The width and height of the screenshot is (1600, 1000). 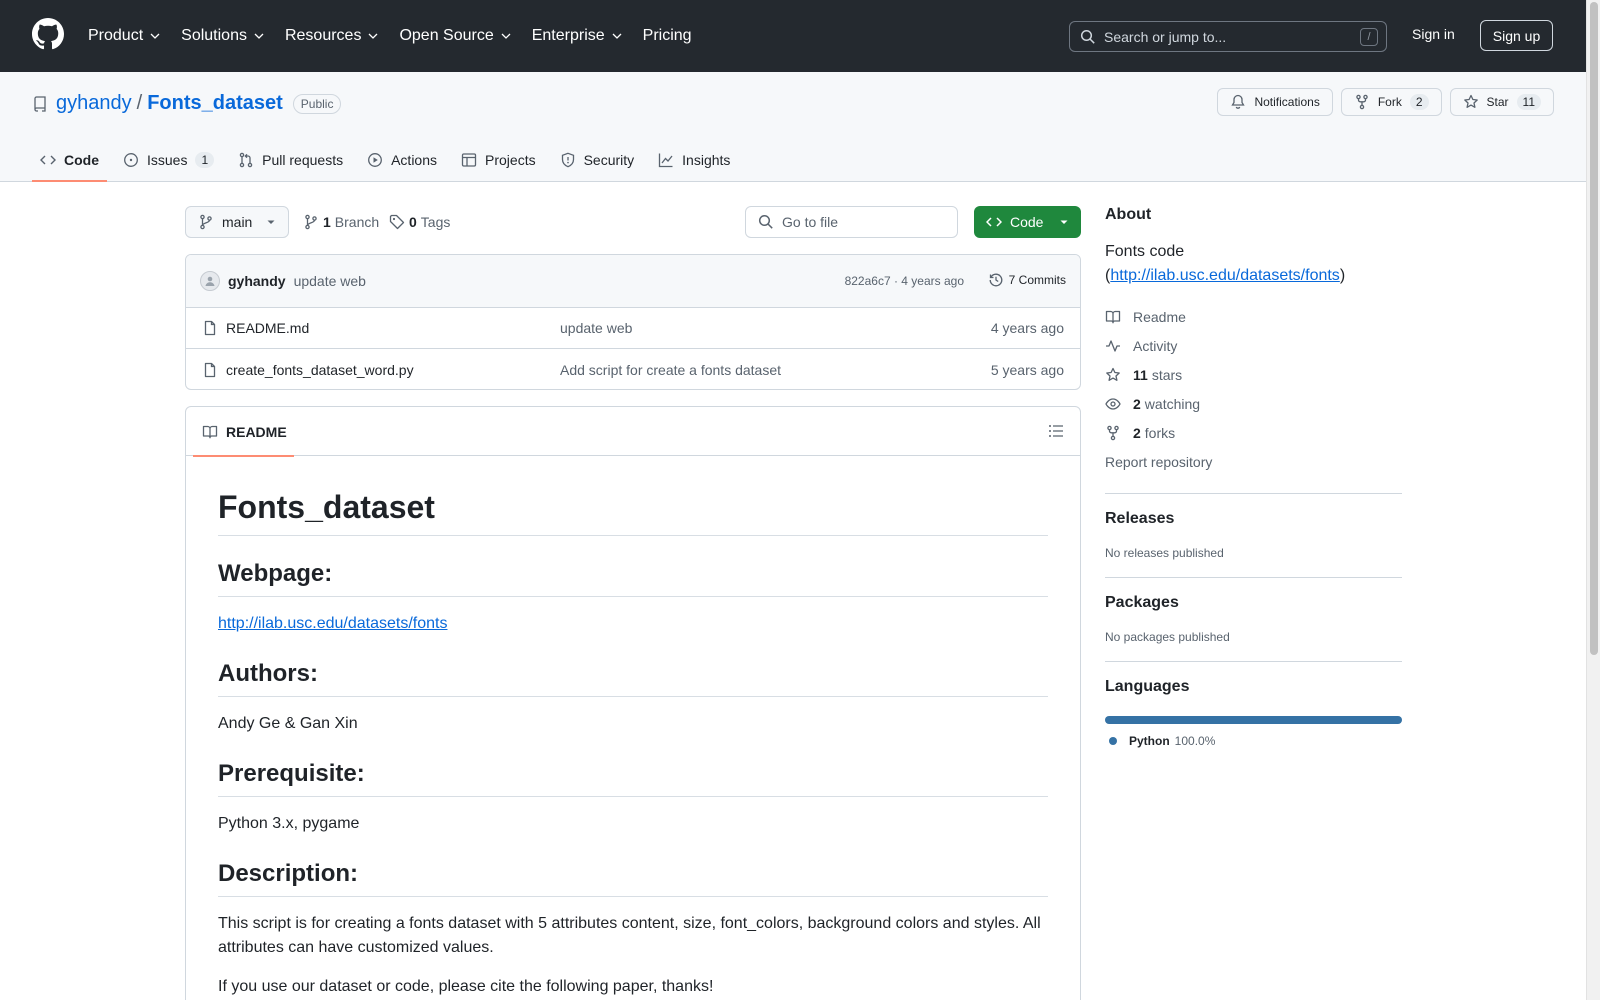 I want to click on file-commit-message: update web, so click(x=596, y=328).